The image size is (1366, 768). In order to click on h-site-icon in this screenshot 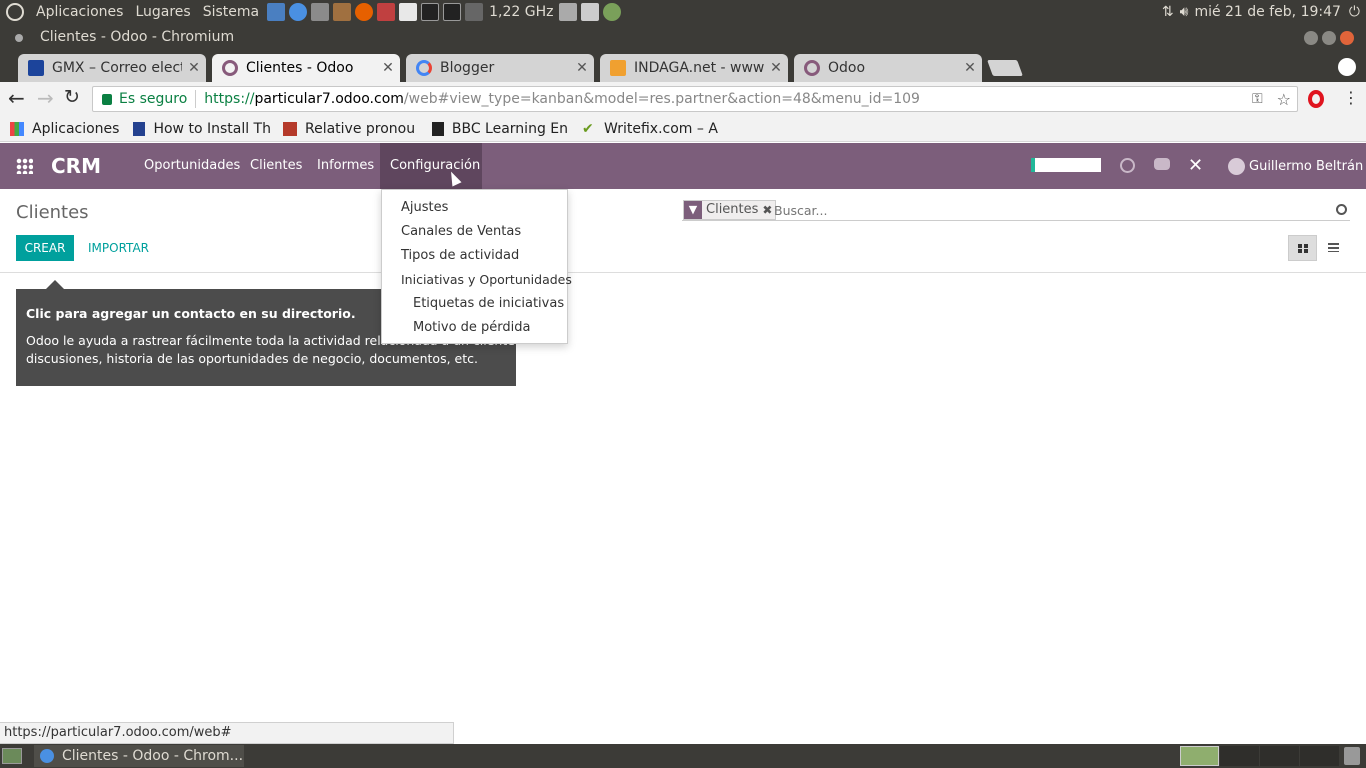, I will do `click(139, 129)`.